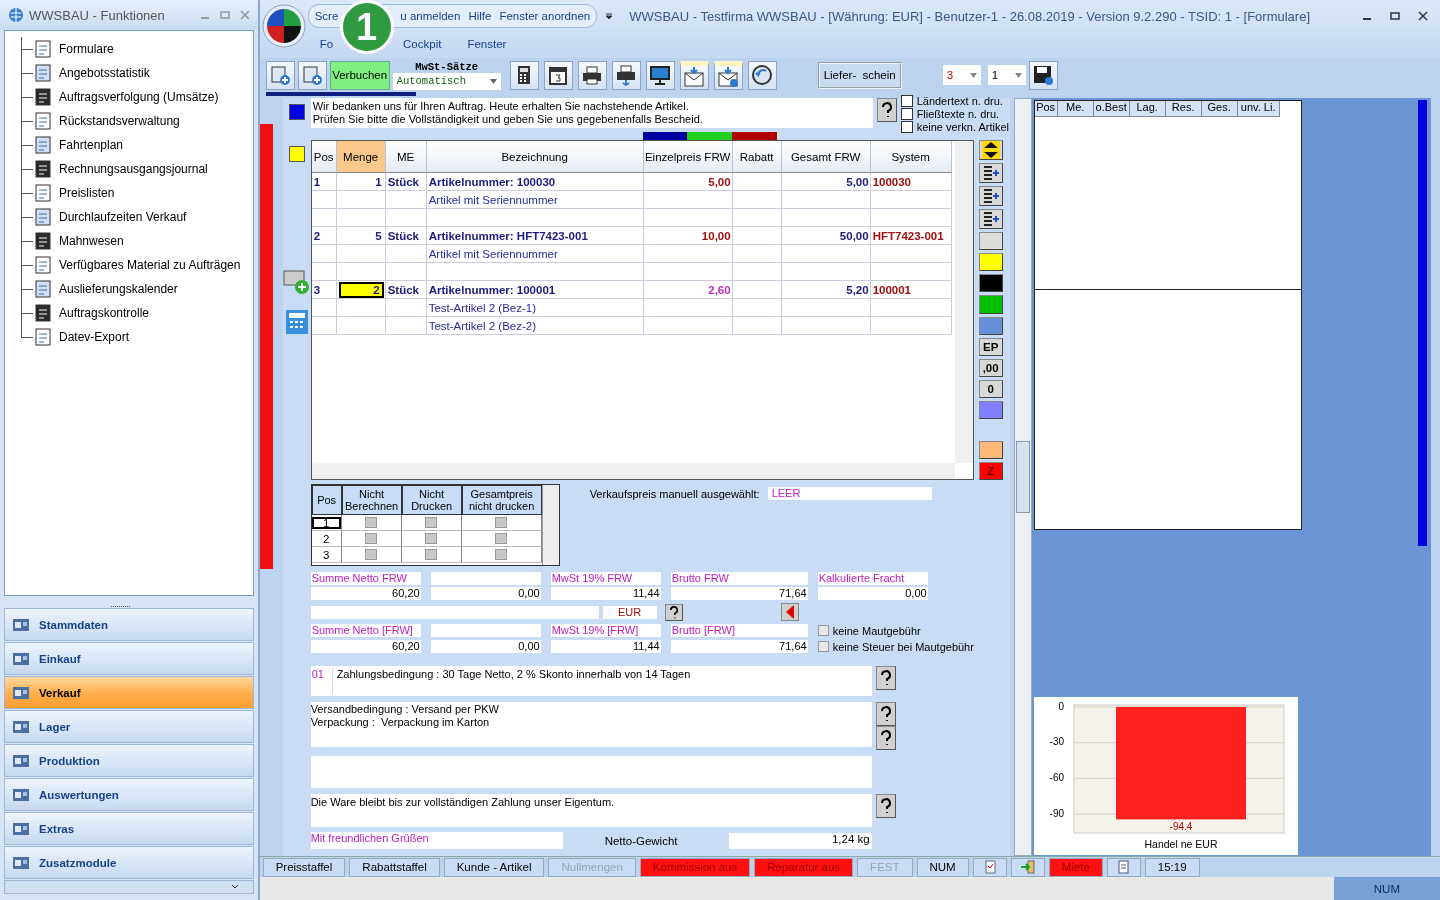 Image resolution: width=1440 pixels, height=900 pixels. What do you see at coordinates (942, 867) in the screenshot?
I see `status-tab: NUM` at bounding box center [942, 867].